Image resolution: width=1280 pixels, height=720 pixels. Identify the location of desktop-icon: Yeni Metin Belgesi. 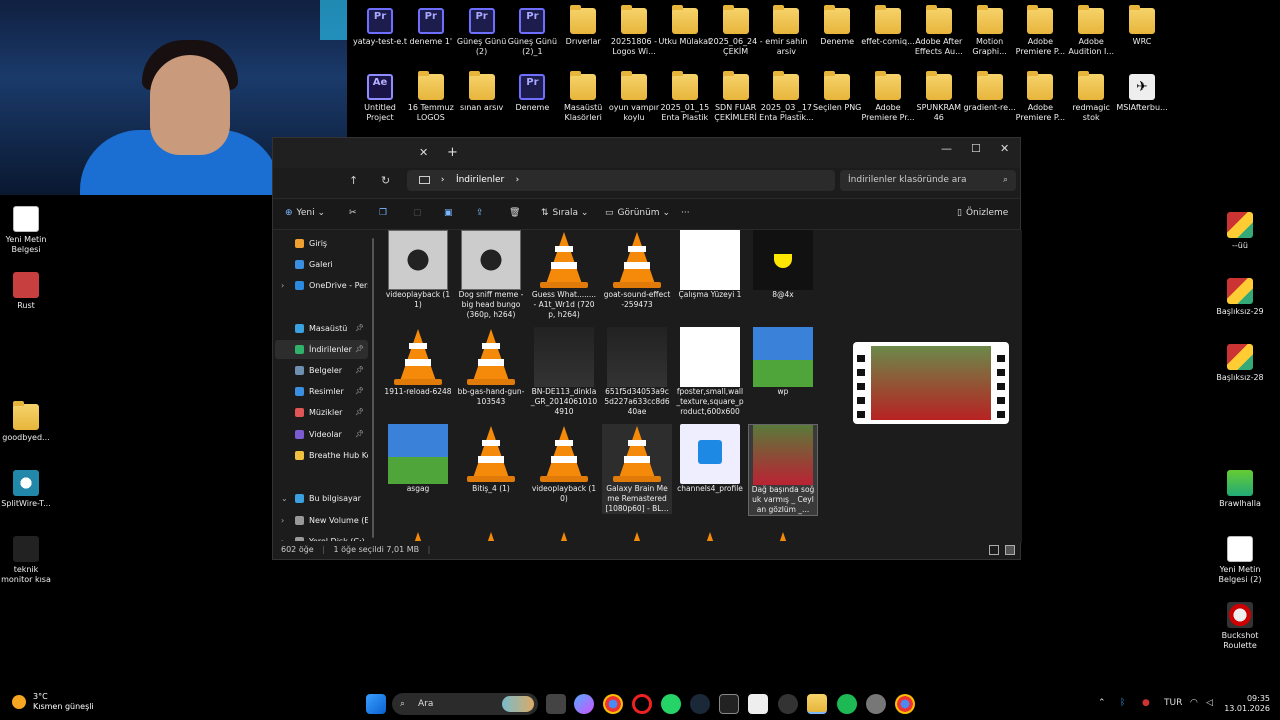
(26, 230).